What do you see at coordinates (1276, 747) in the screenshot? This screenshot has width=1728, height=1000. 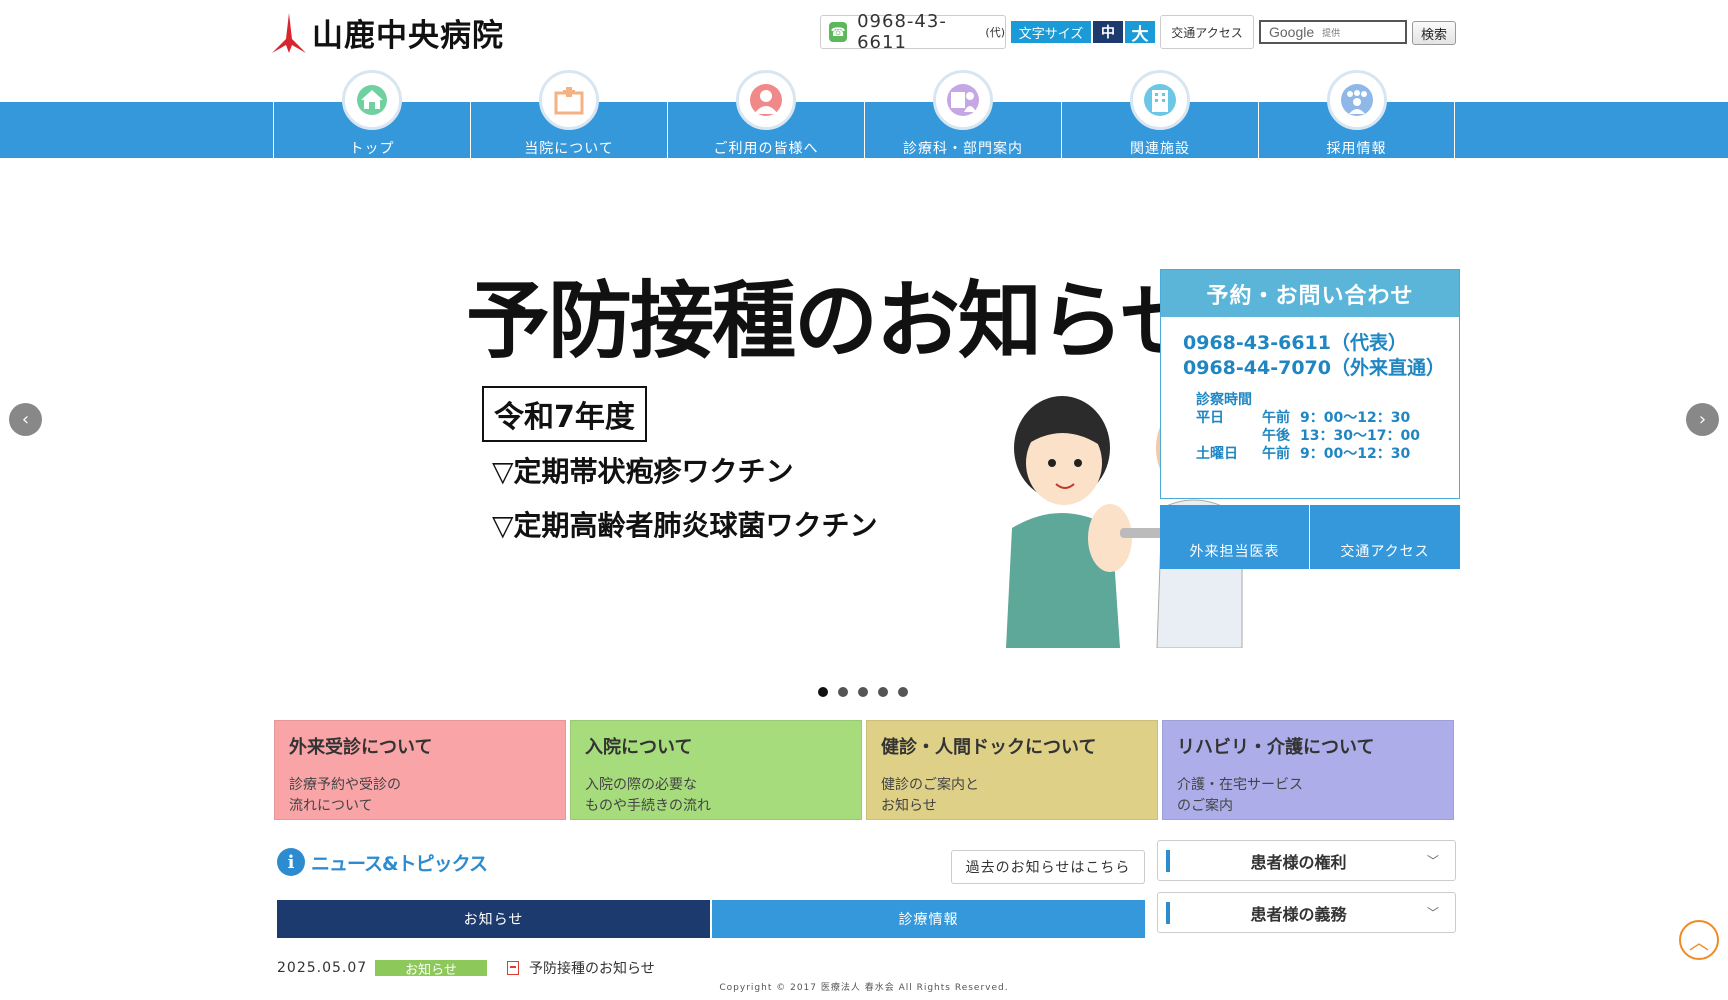 I see `card-title: リハビリ・介護について` at bounding box center [1276, 747].